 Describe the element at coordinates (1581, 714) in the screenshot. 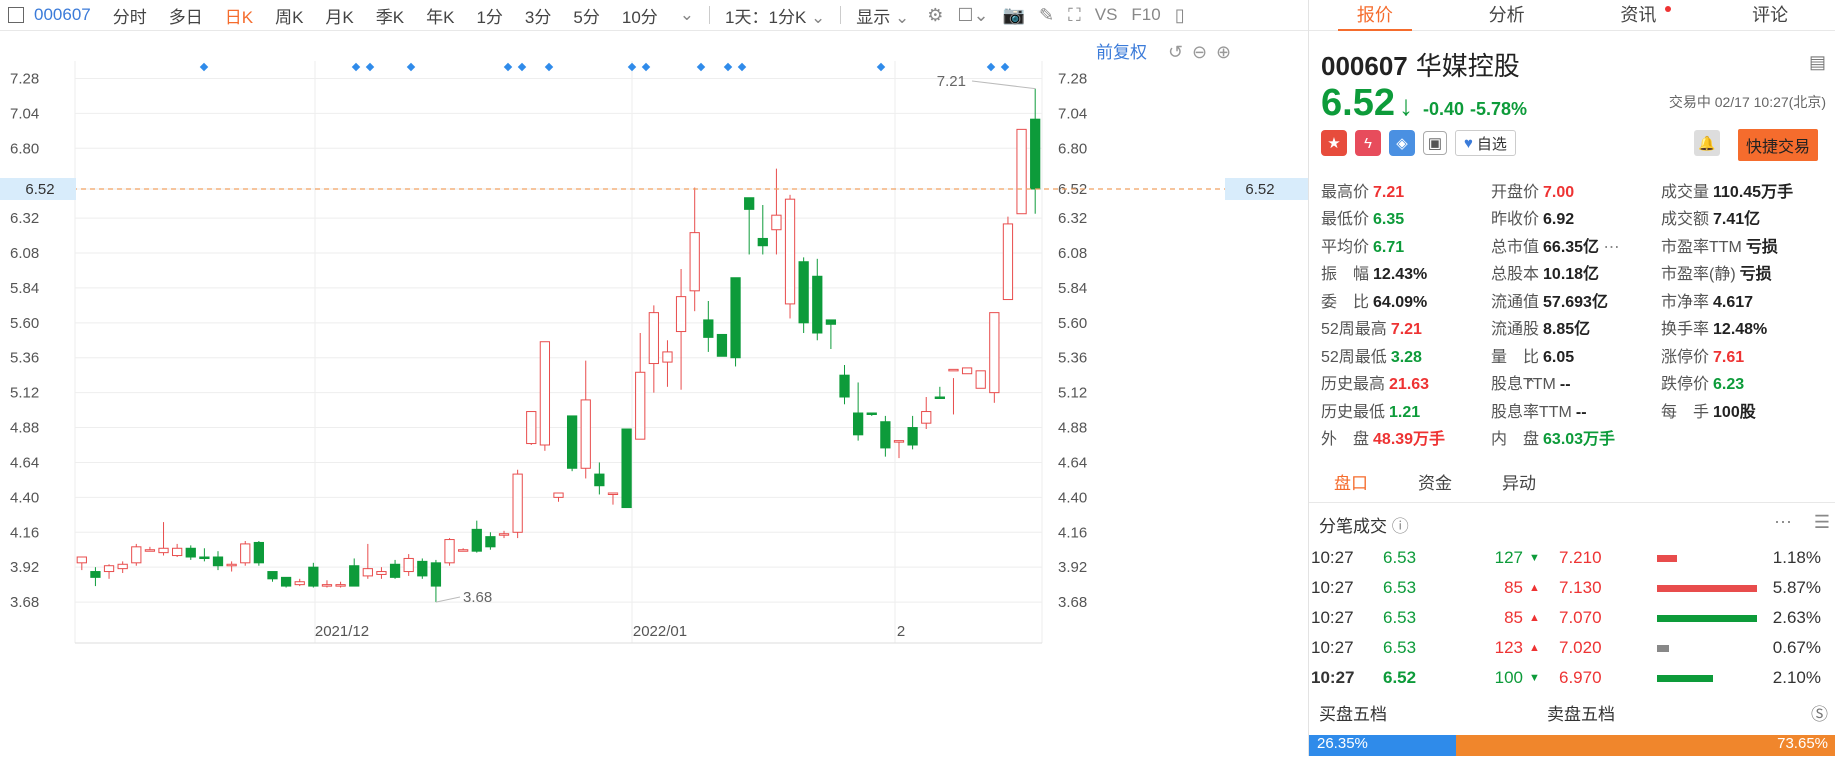

I see `sell-five-label: 卖盘五档` at that location.